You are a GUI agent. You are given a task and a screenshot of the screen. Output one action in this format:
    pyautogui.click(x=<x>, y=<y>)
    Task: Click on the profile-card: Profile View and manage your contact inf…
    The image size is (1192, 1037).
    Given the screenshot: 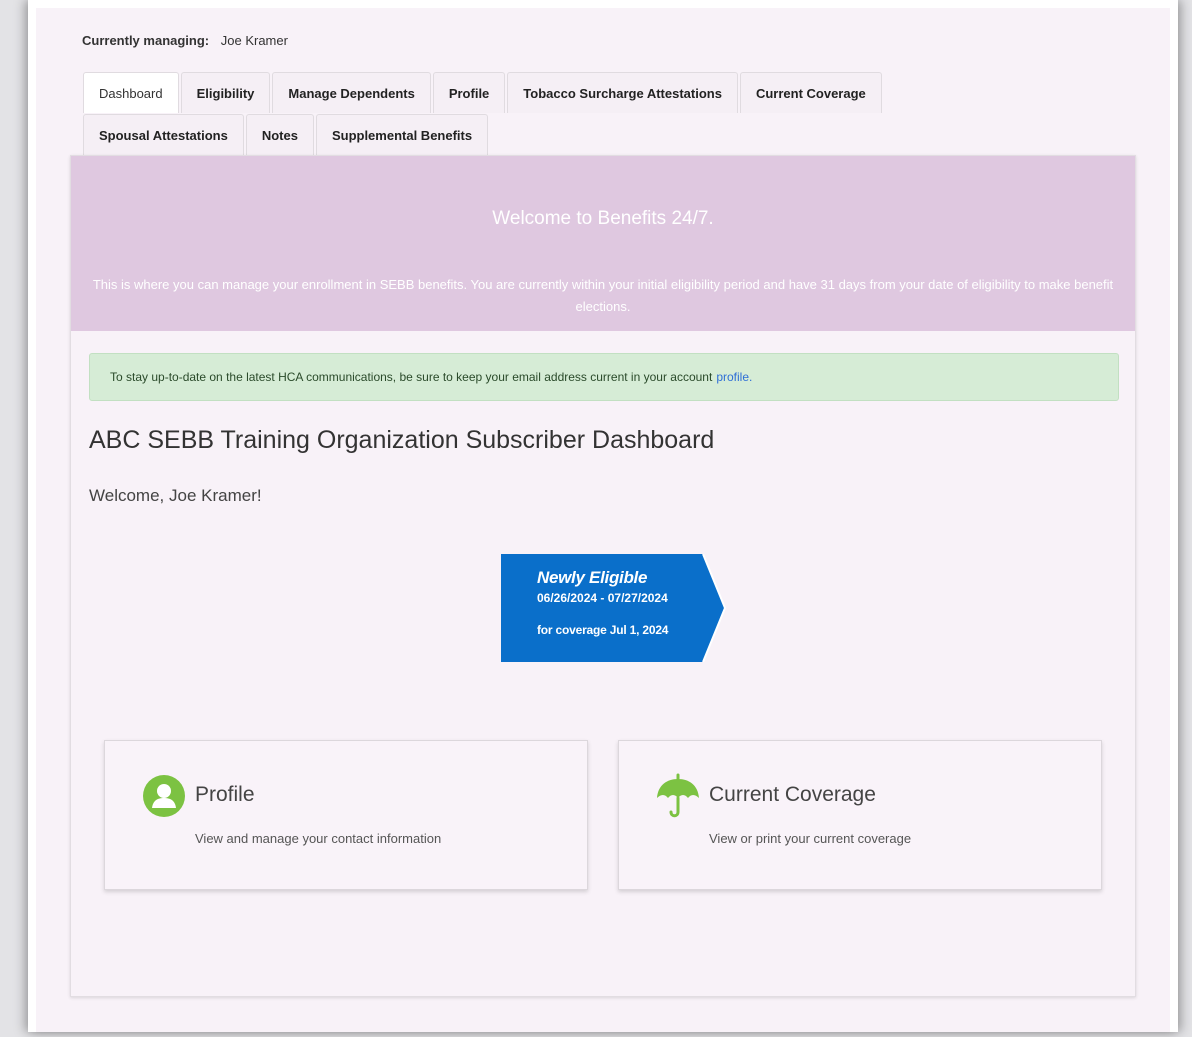 What is the action you would take?
    pyautogui.click(x=346, y=815)
    